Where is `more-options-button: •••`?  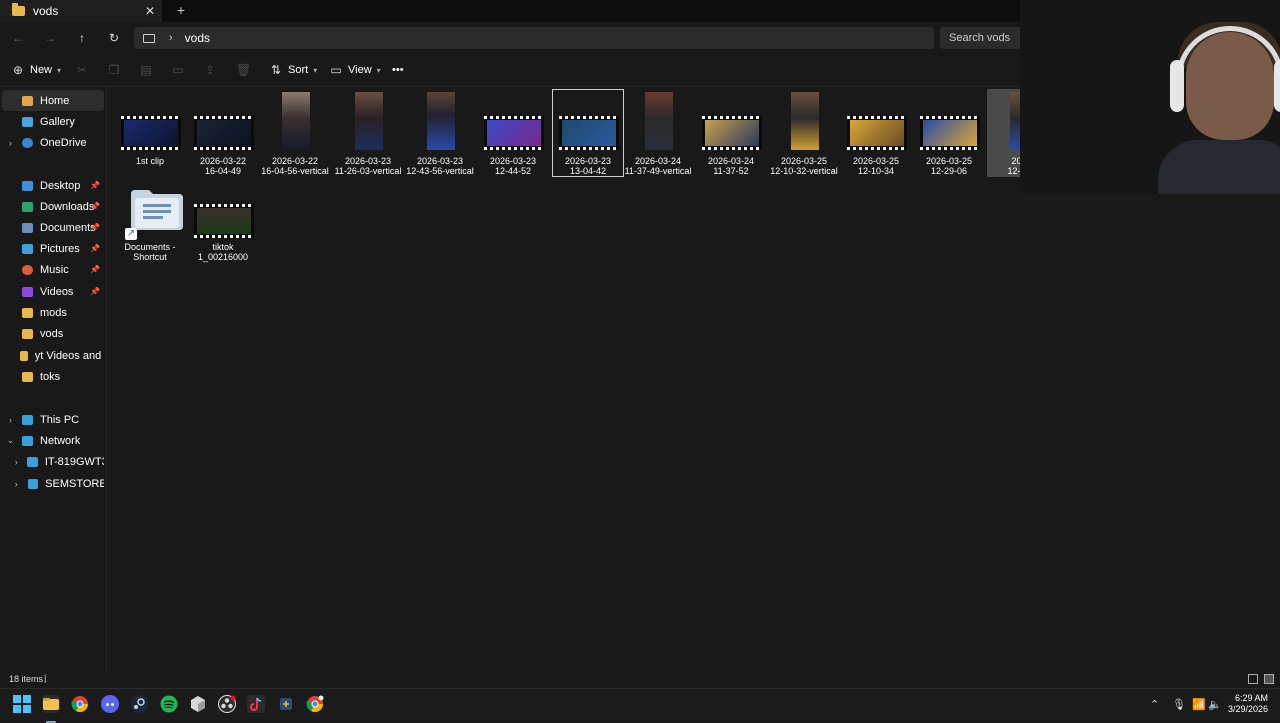 more-options-button: ••• is located at coordinates (398, 70).